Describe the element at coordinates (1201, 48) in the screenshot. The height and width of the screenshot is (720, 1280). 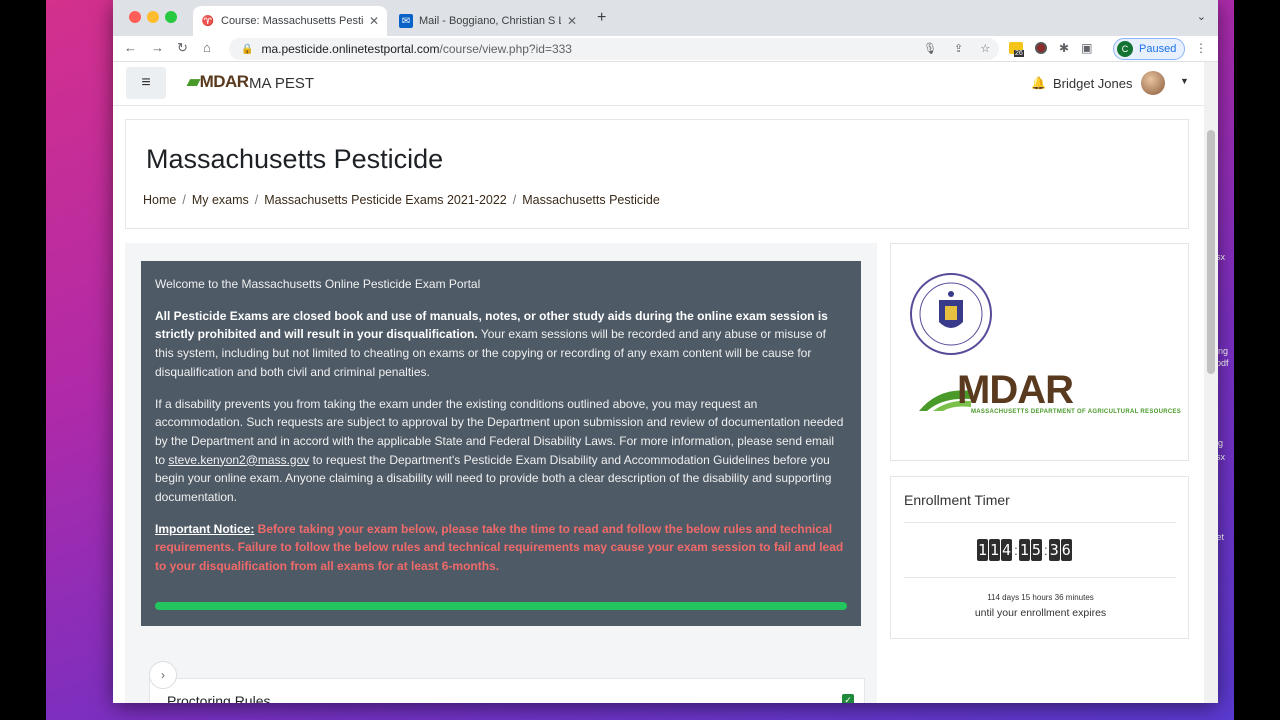
I see `browser-menu-icon: ⋮` at that location.